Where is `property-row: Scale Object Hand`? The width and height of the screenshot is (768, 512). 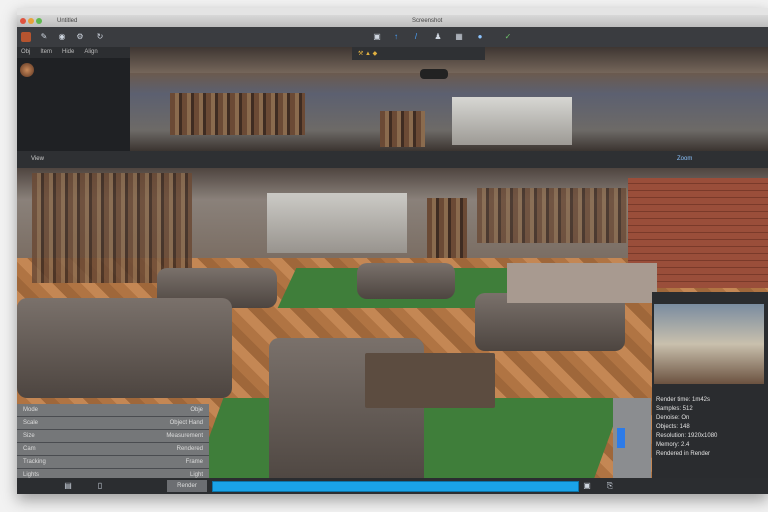
property-row: Scale Object Hand is located at coordinates (113, 423).